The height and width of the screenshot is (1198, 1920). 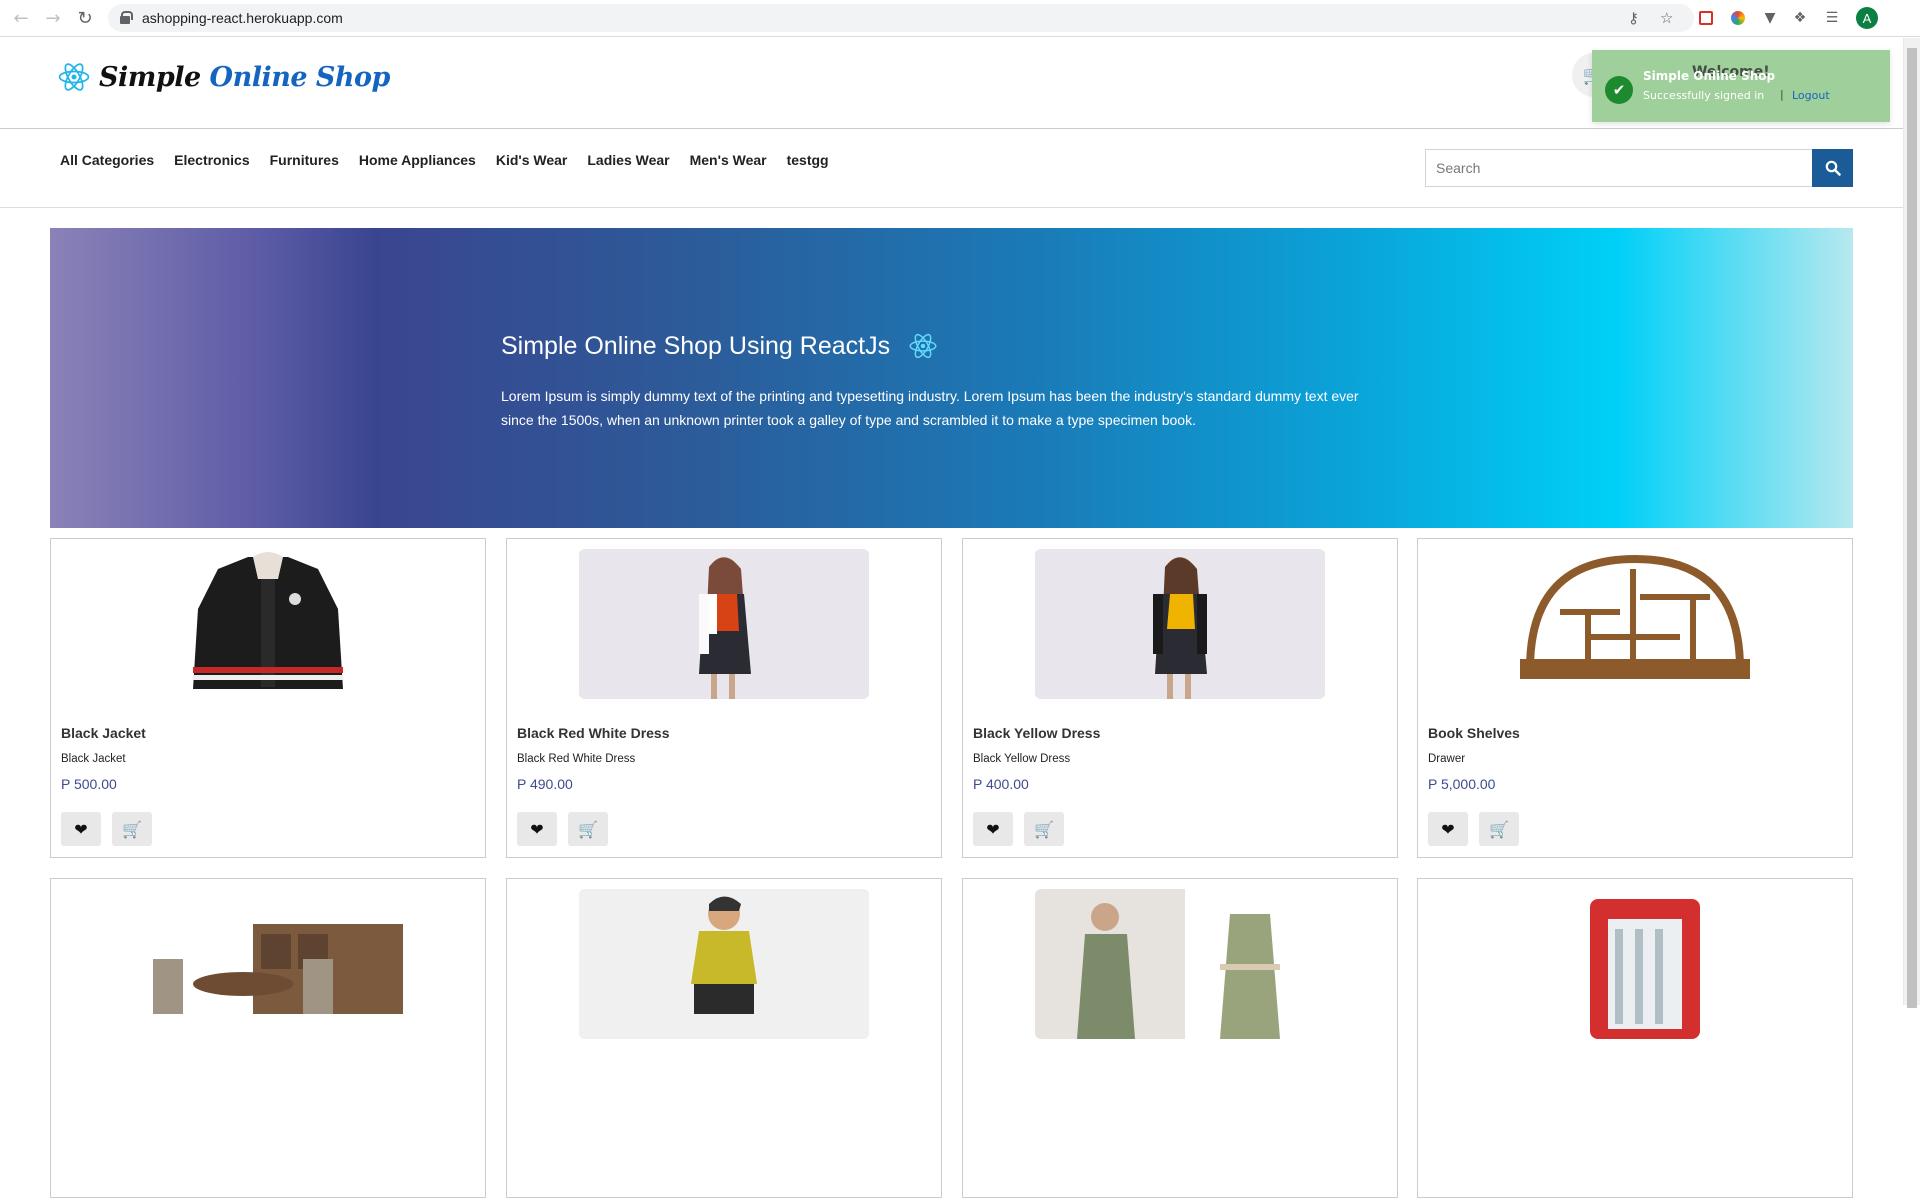 What do you see at coordinates (728, 160) in the screenshot?
I see `category-mens-wear: Men's Wear` at bounding box center [728, 160].